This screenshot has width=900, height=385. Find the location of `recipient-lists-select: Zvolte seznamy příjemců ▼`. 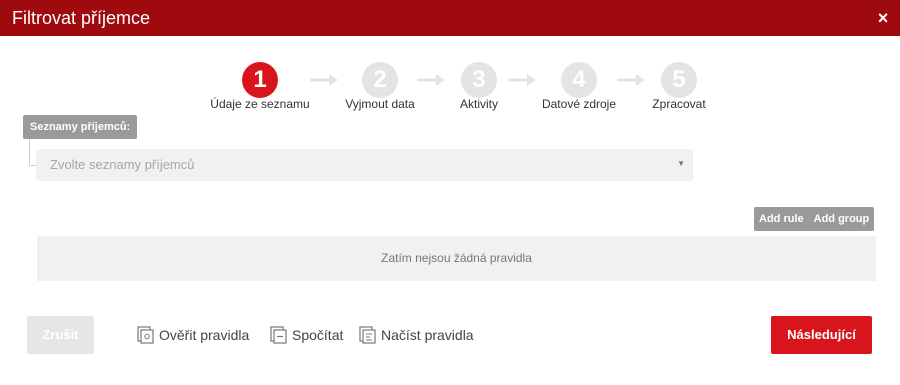

recipient-lists-select: Zvolte seznamy příjemců ▼ is located at coordinates (364, 165).